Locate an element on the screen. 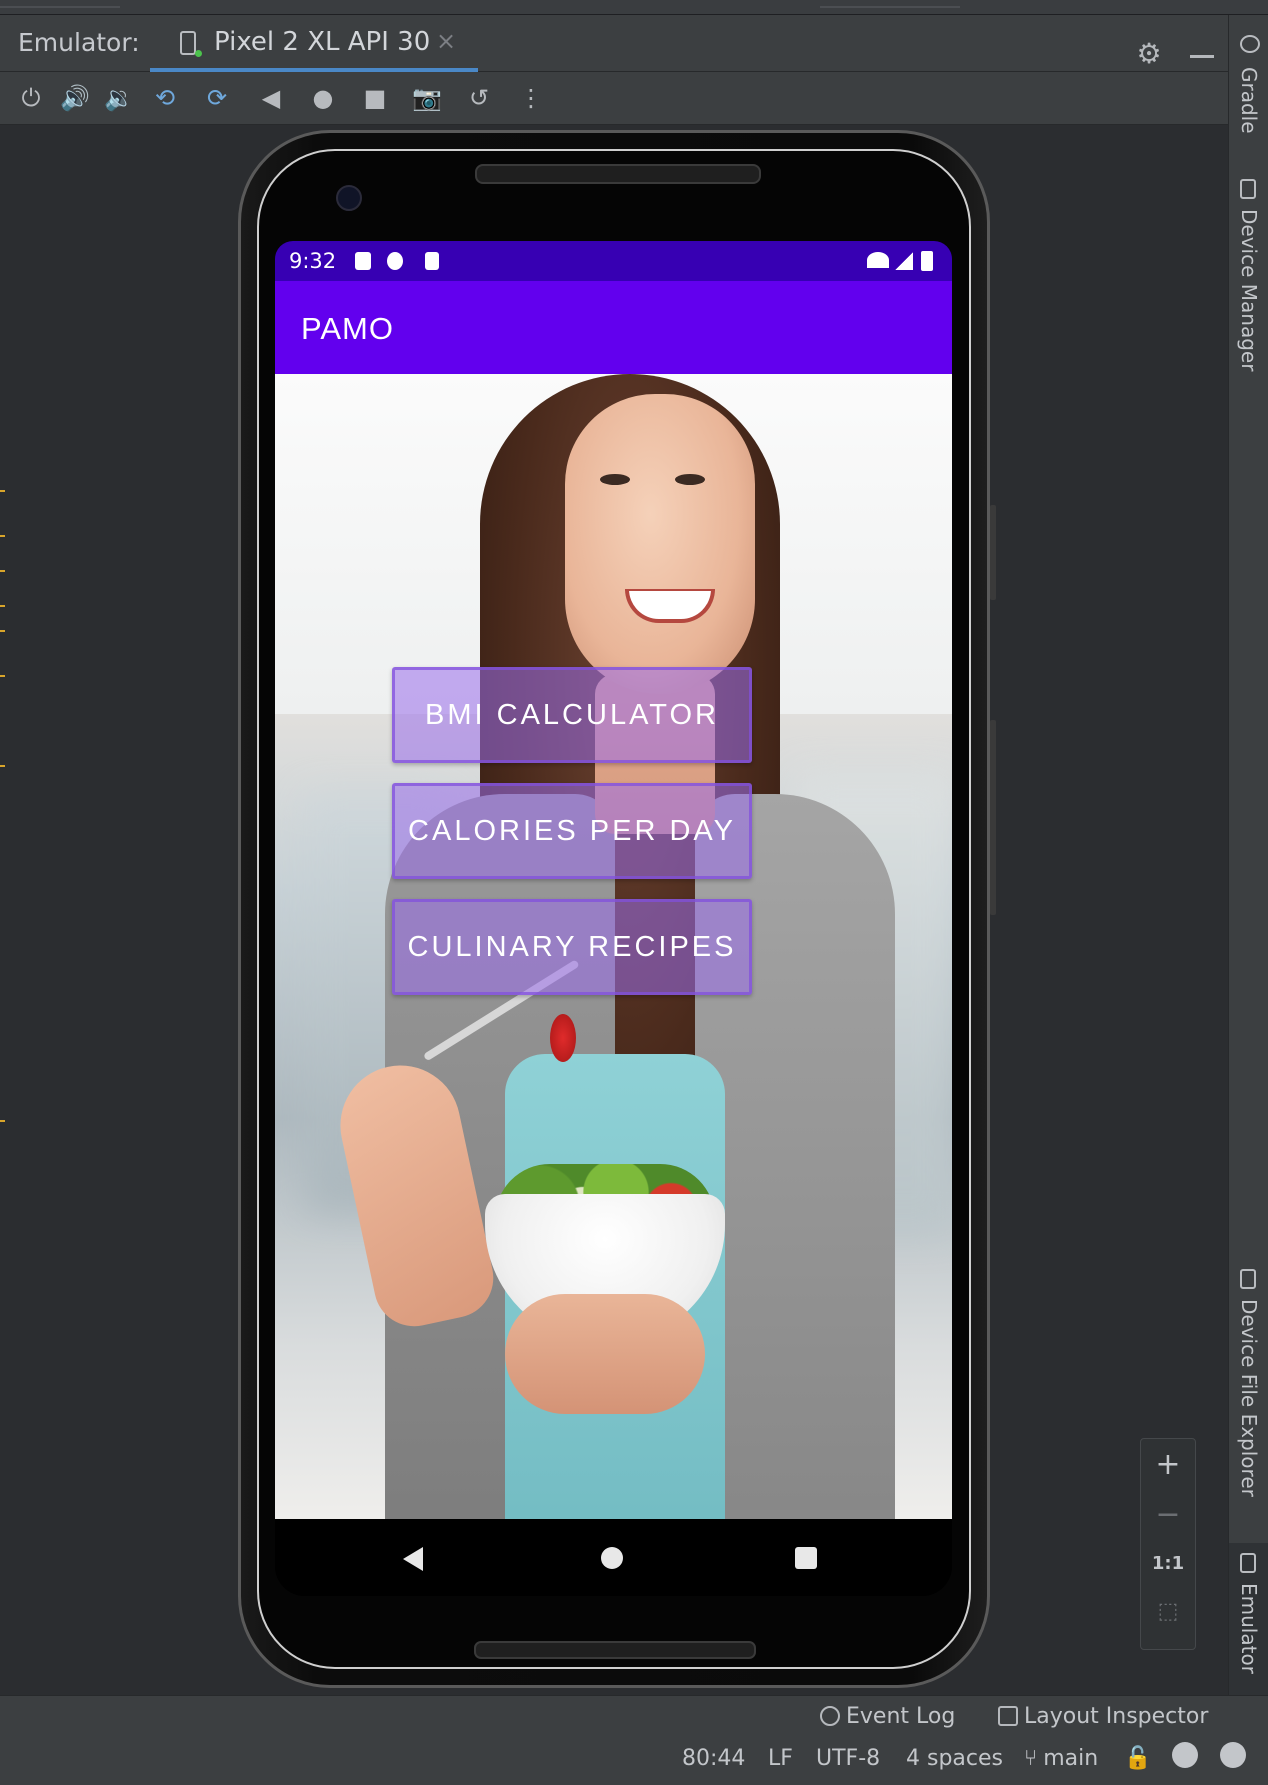  gradle-tab: Gradle is located at coordinates (1248, 90).